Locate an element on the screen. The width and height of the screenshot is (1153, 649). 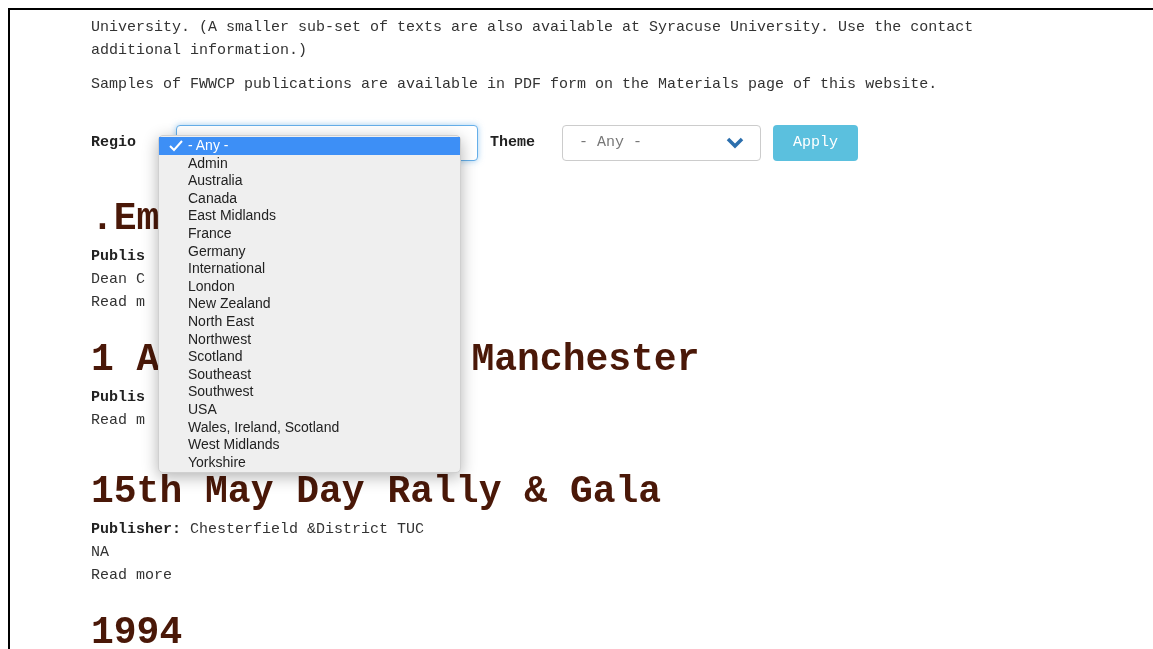
region-option: Wales, Ireland, Scotland is located at coordinates (309, 427).